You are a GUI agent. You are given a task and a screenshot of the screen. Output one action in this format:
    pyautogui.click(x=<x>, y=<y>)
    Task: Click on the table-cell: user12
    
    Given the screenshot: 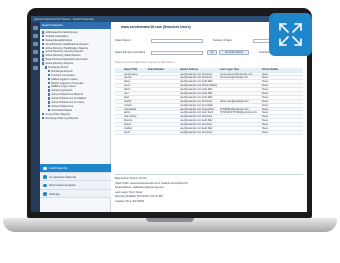 What is the action you would take?
    pyautogui.click(x=128, y=78)
    